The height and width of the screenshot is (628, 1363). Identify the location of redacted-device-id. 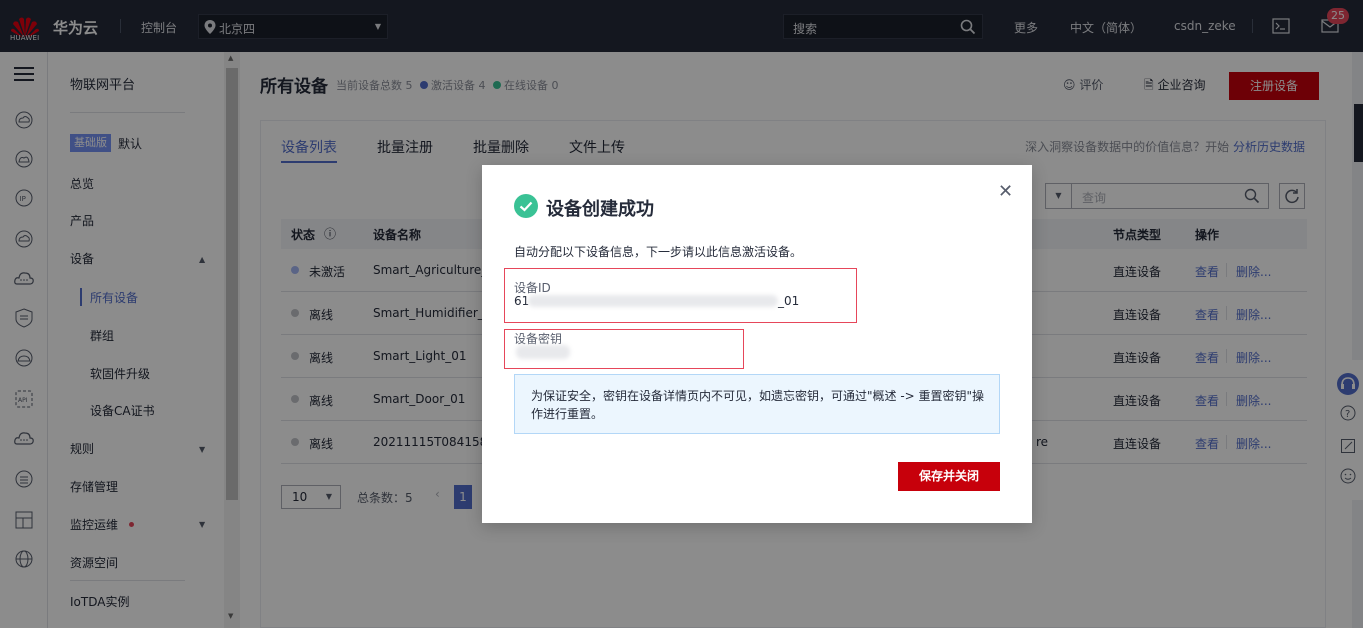
(653, 301).